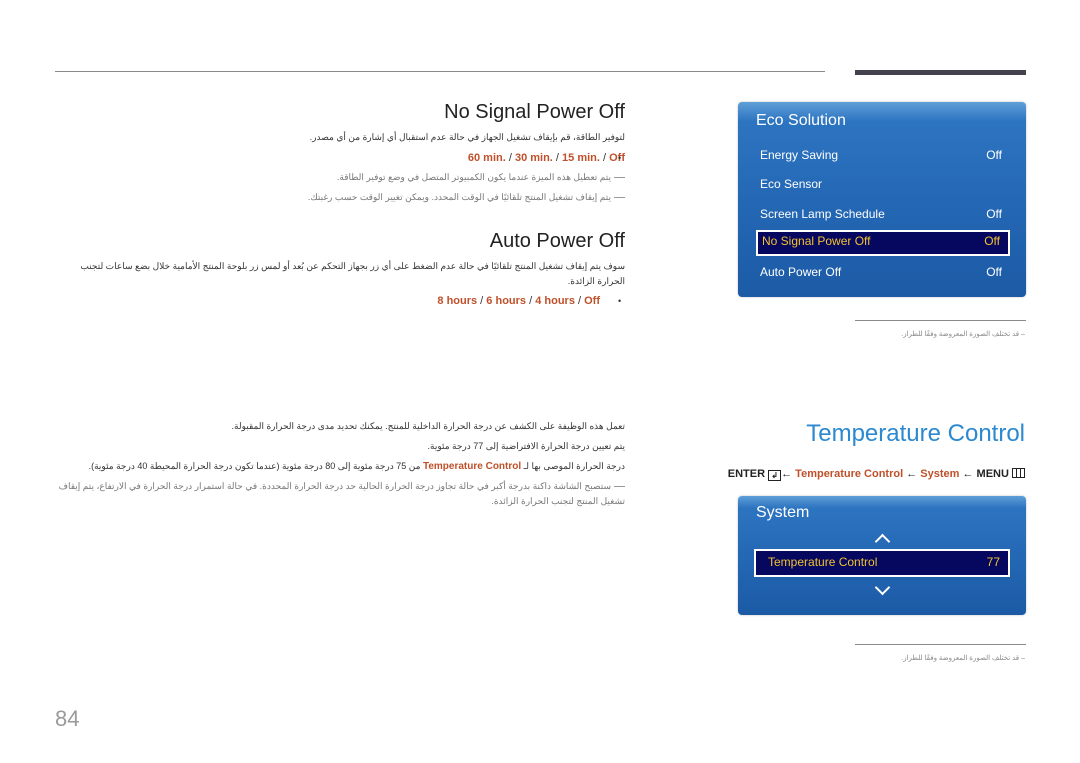 The height and width of the screenshot is (763, 1080). What do you see at coordinates (506, 301) in the screenshot?
I see `option: 6 hours` at bounding box center [506, 301].